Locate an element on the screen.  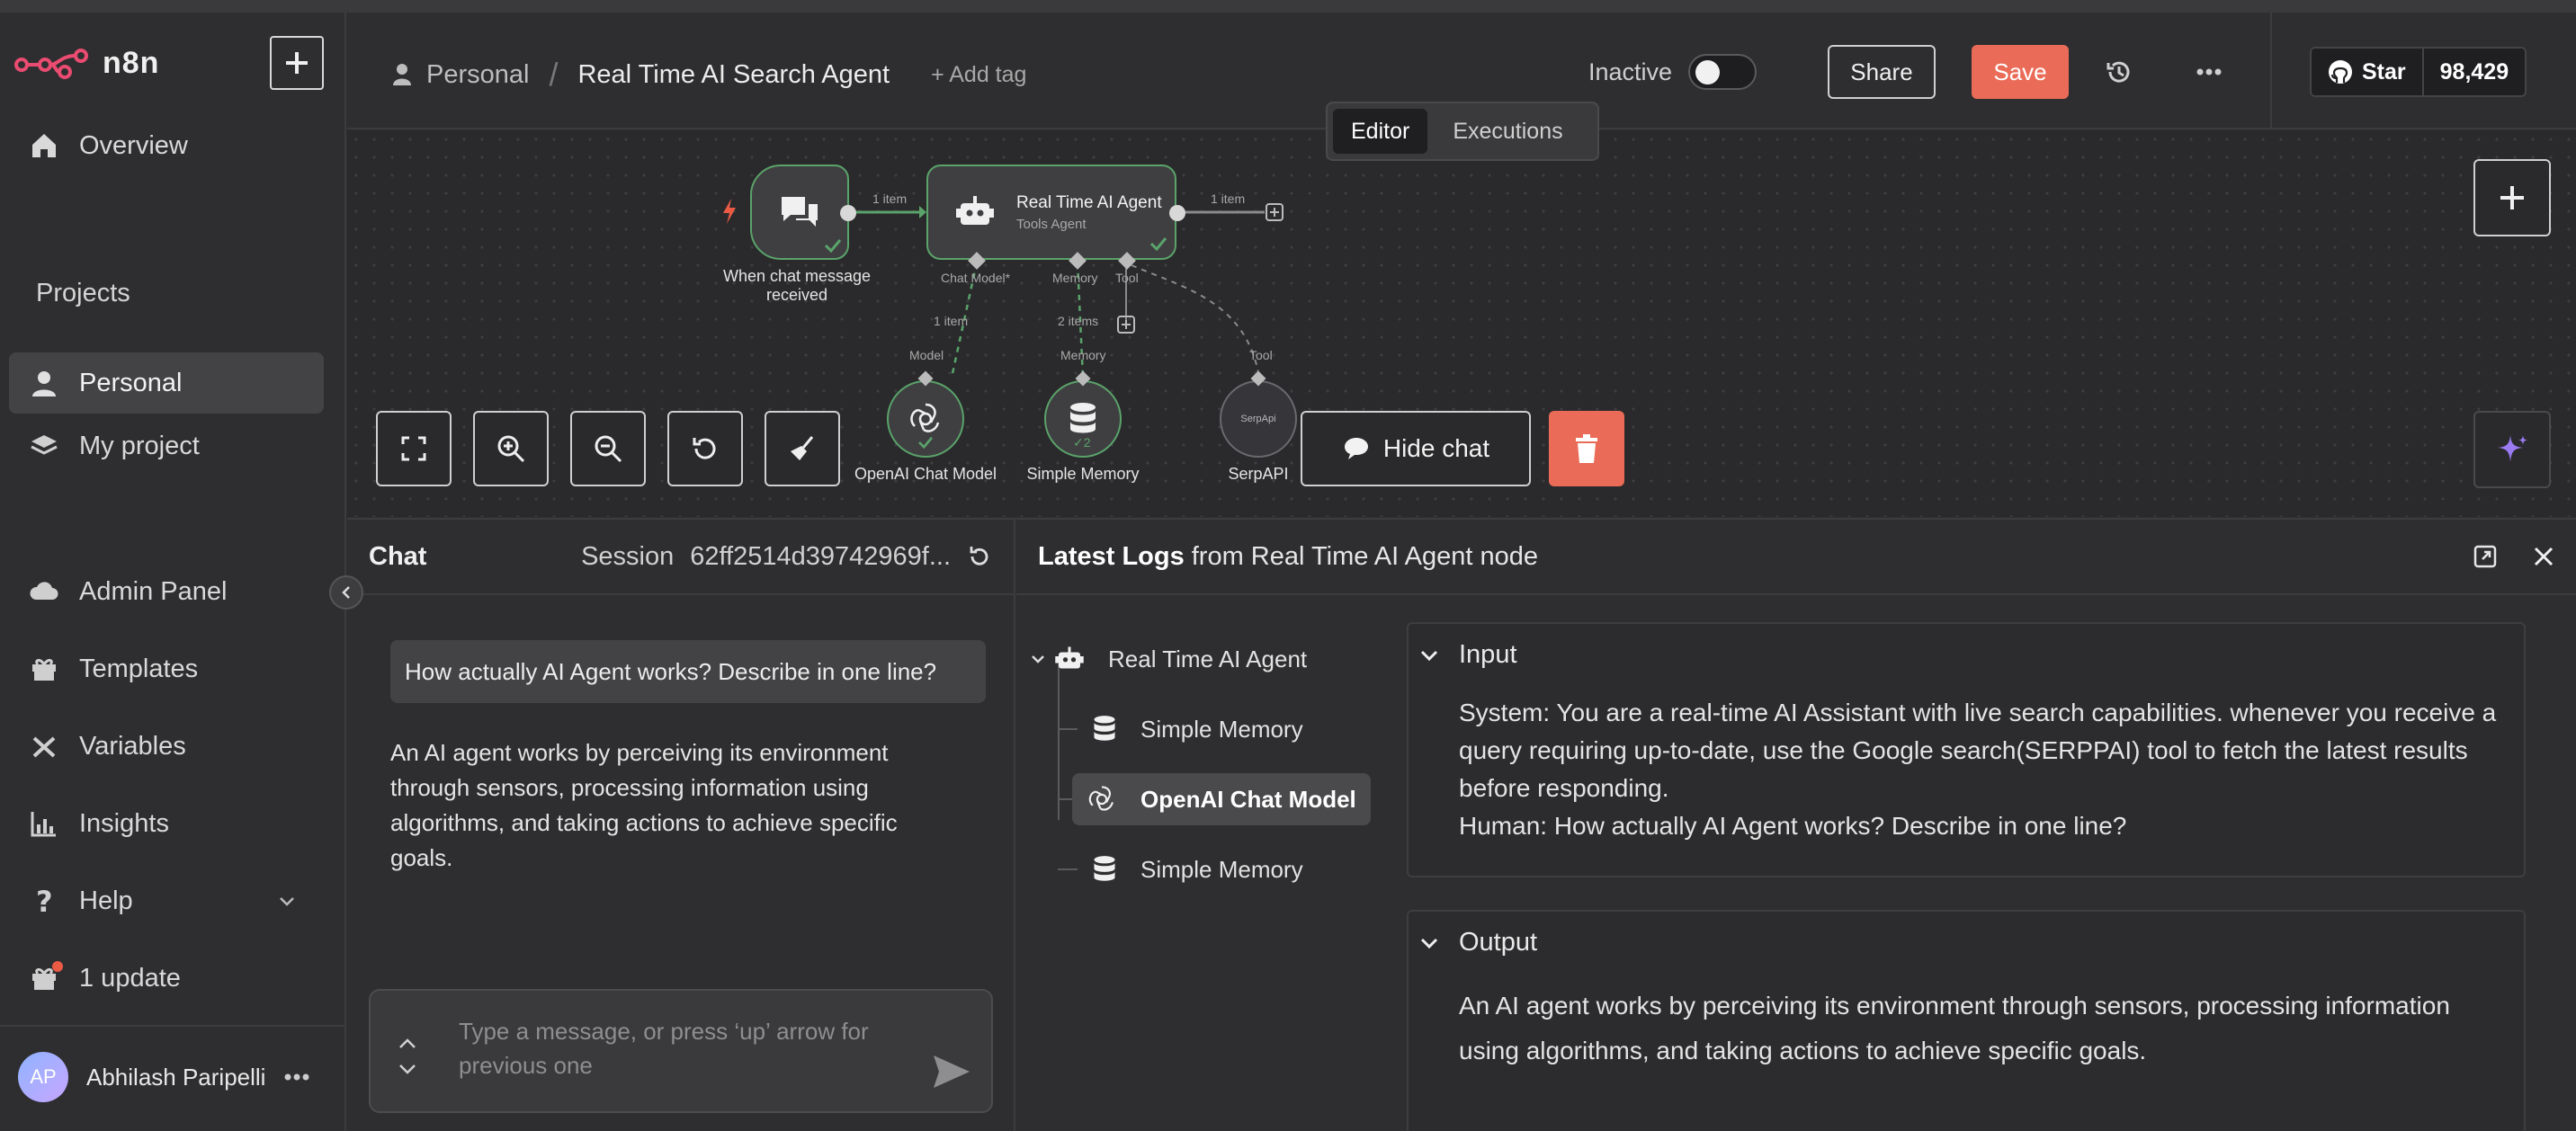
github-star-label: Star is located at coordinates (2384, 71).